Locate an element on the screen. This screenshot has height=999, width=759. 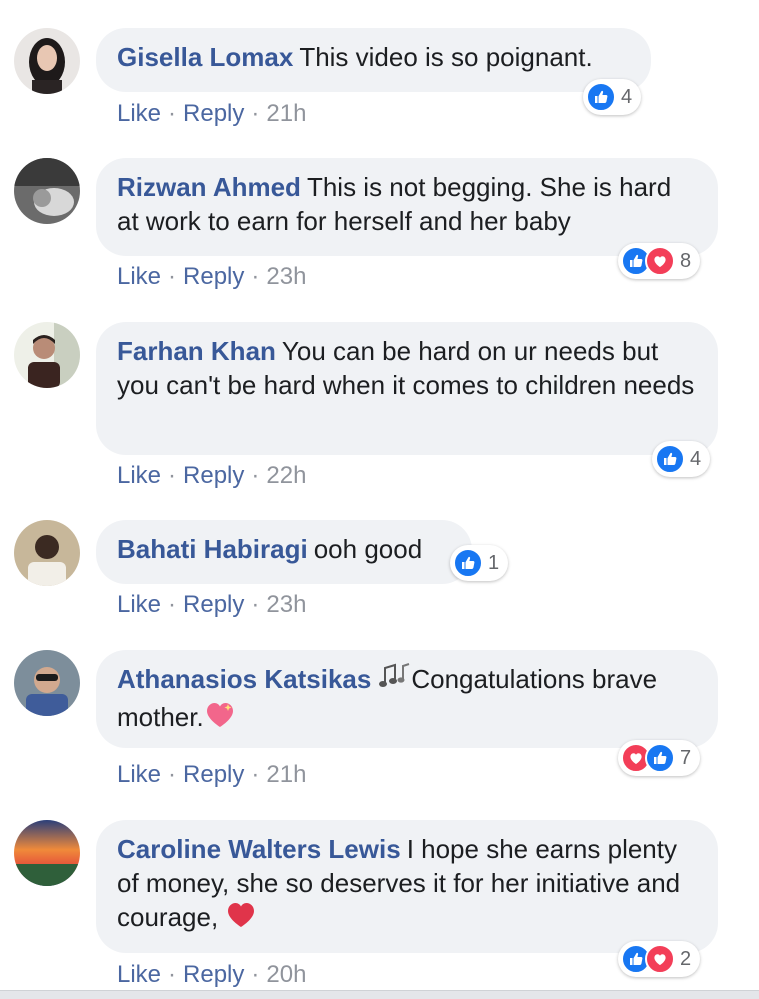
timestamp: 20h is located at coordinates (286, 974).